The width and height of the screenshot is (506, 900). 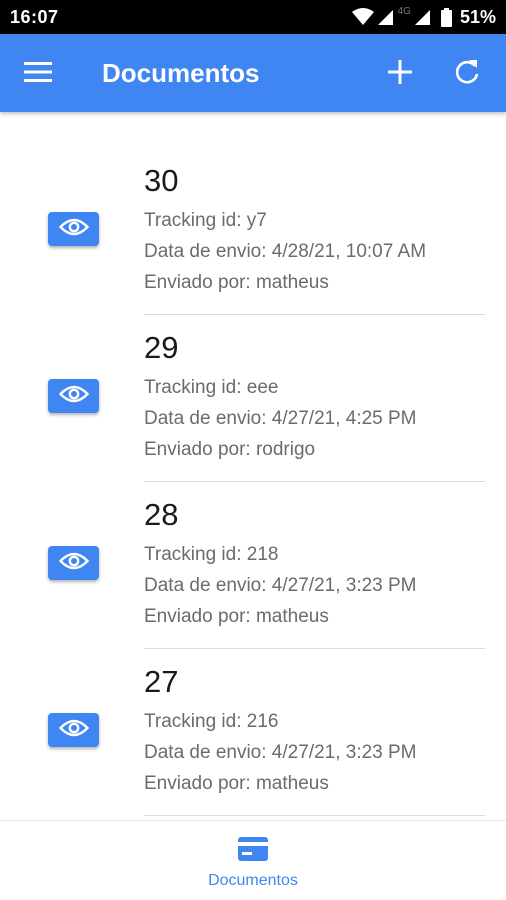 I want to click on battery-percent: 51%, so click(x=477, y=16).